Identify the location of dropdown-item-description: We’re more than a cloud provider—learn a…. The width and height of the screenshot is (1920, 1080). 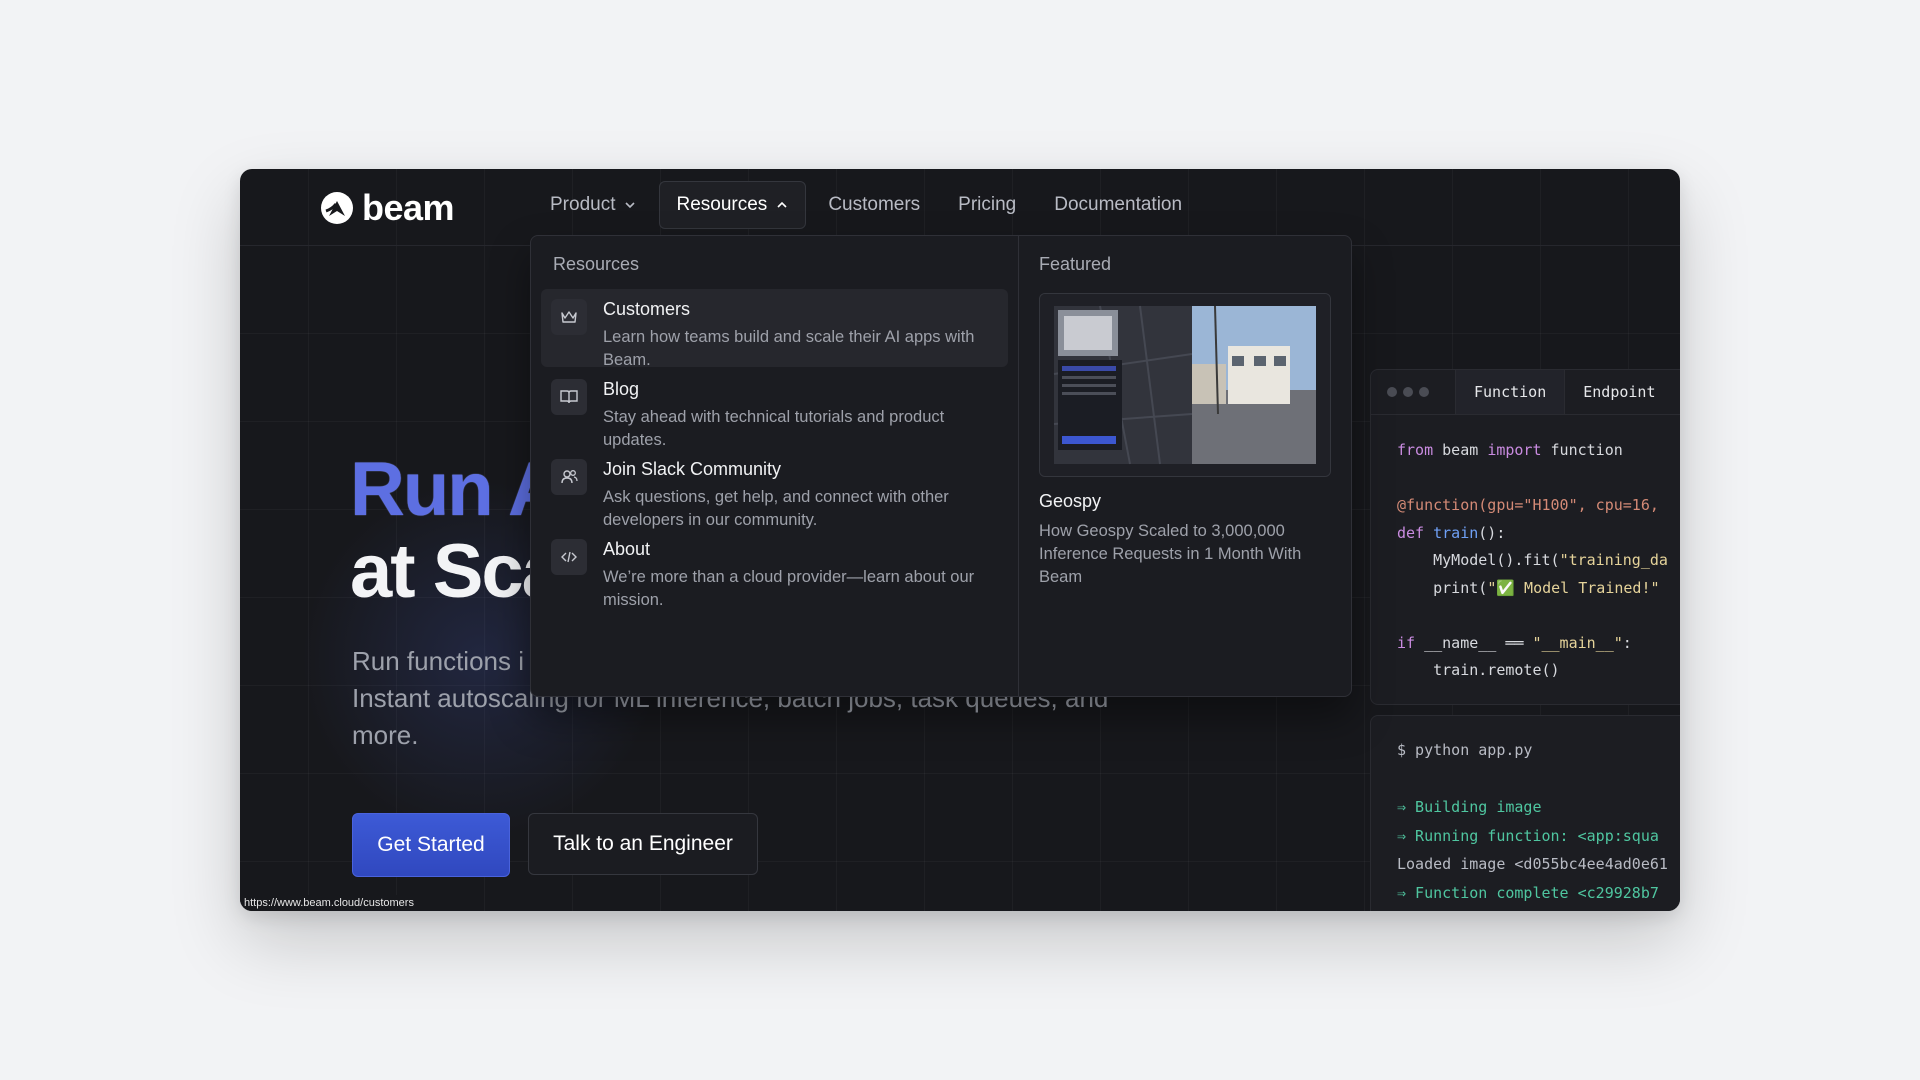
(789, 588).